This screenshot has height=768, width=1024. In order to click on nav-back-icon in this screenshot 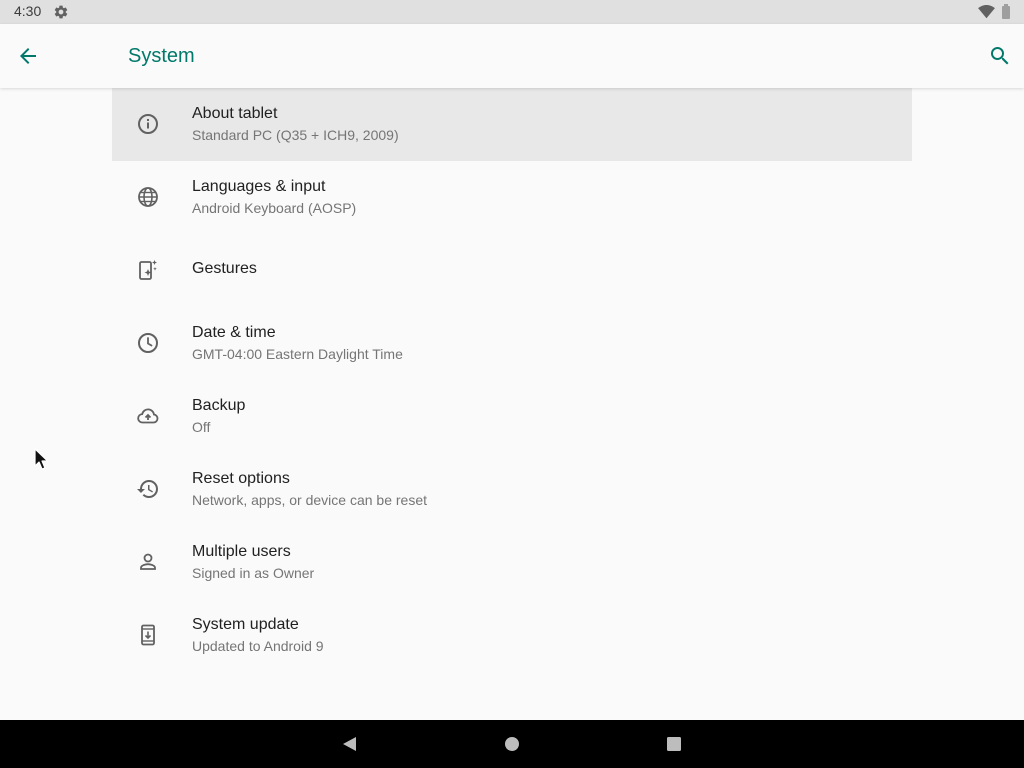, I will do `click(350, 744)`.